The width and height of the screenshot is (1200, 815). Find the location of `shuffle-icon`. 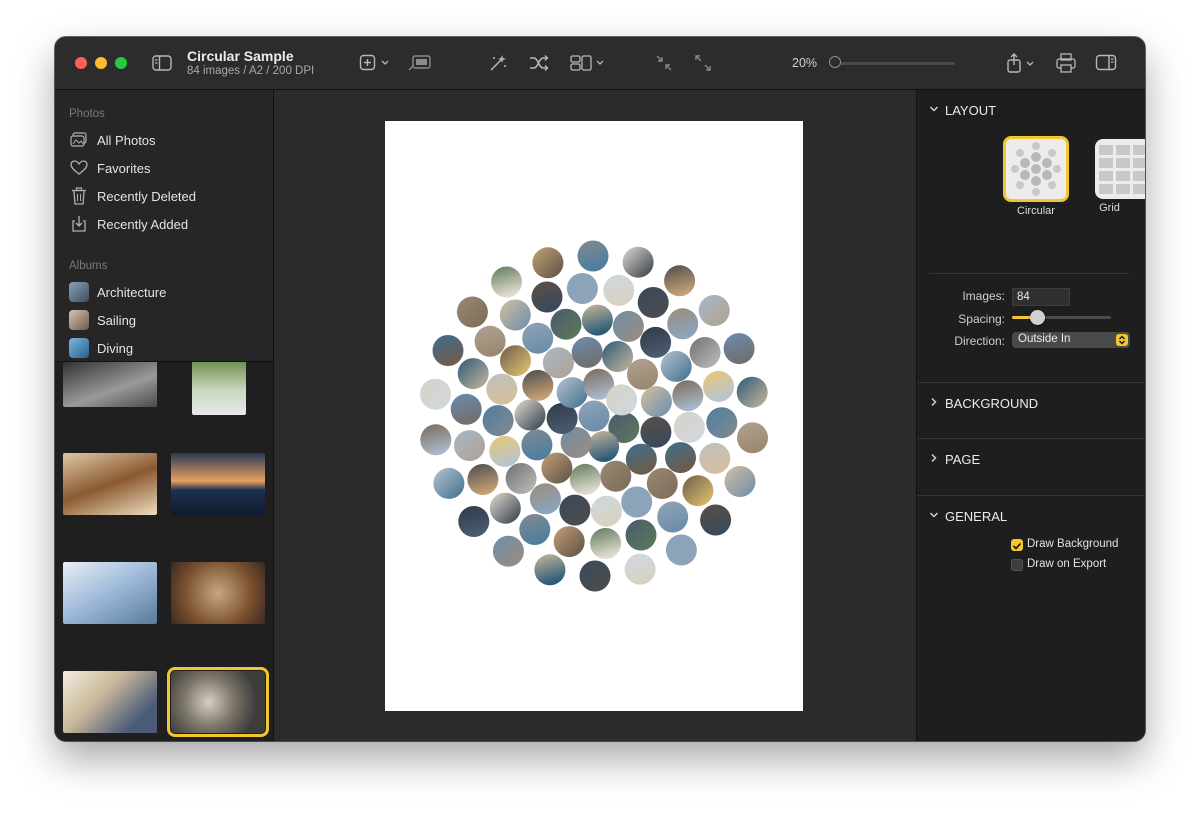

shuffle-icon is located at coordinates (539, 63).